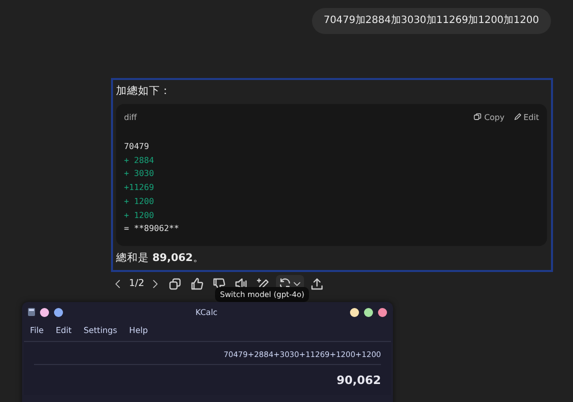 The width and height of the screenshot is (573, 402). What do you see at coordinates (197, 283) in the screenshot?
I see `thumbs-up-icon` at bounding box center [197, 283].